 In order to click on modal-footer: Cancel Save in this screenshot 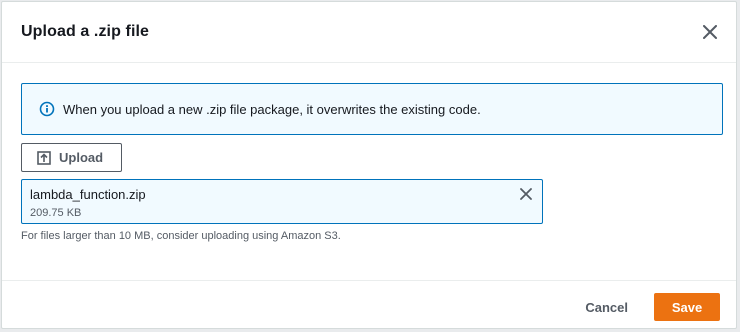, I will do `click(369, 304)`.